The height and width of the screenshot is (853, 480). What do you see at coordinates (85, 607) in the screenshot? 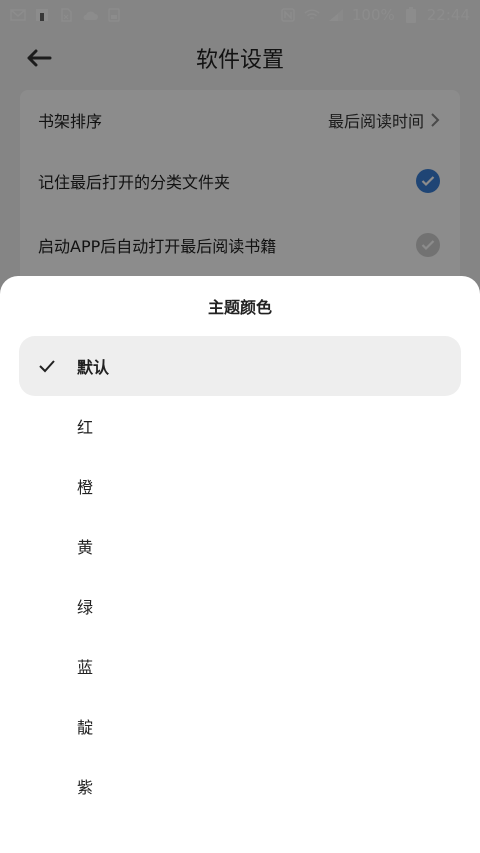
I see `option-label: 绿` at bounding box center [85, 607].